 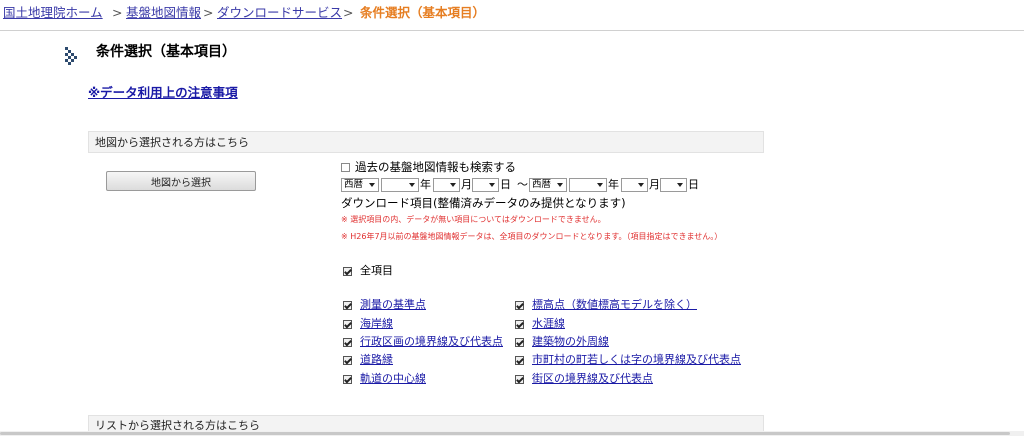 I want to click on breadcrumb-current: 条件選択（基本項目）, so click(x=423, y=12).